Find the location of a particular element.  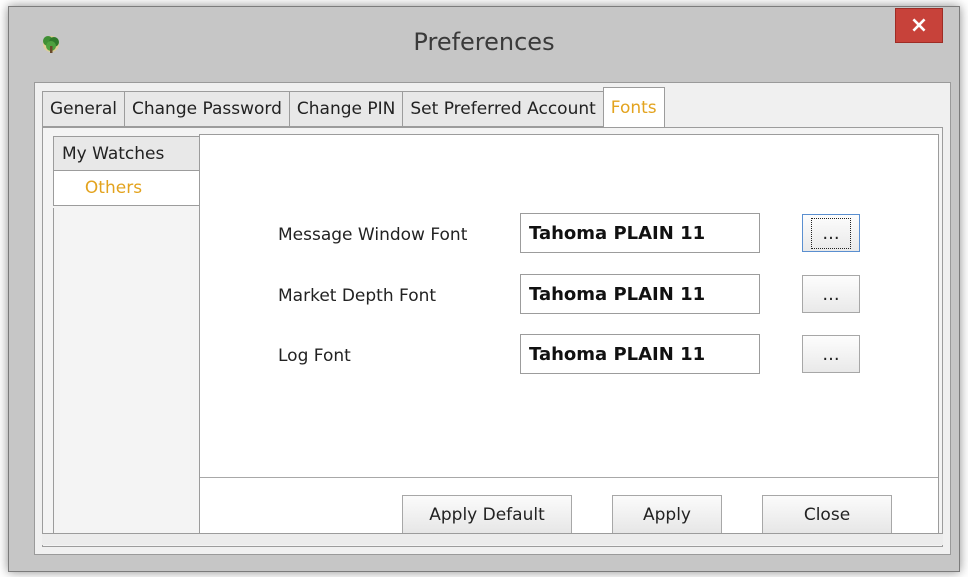

close-button: Close is located at coordinates (827, 515).